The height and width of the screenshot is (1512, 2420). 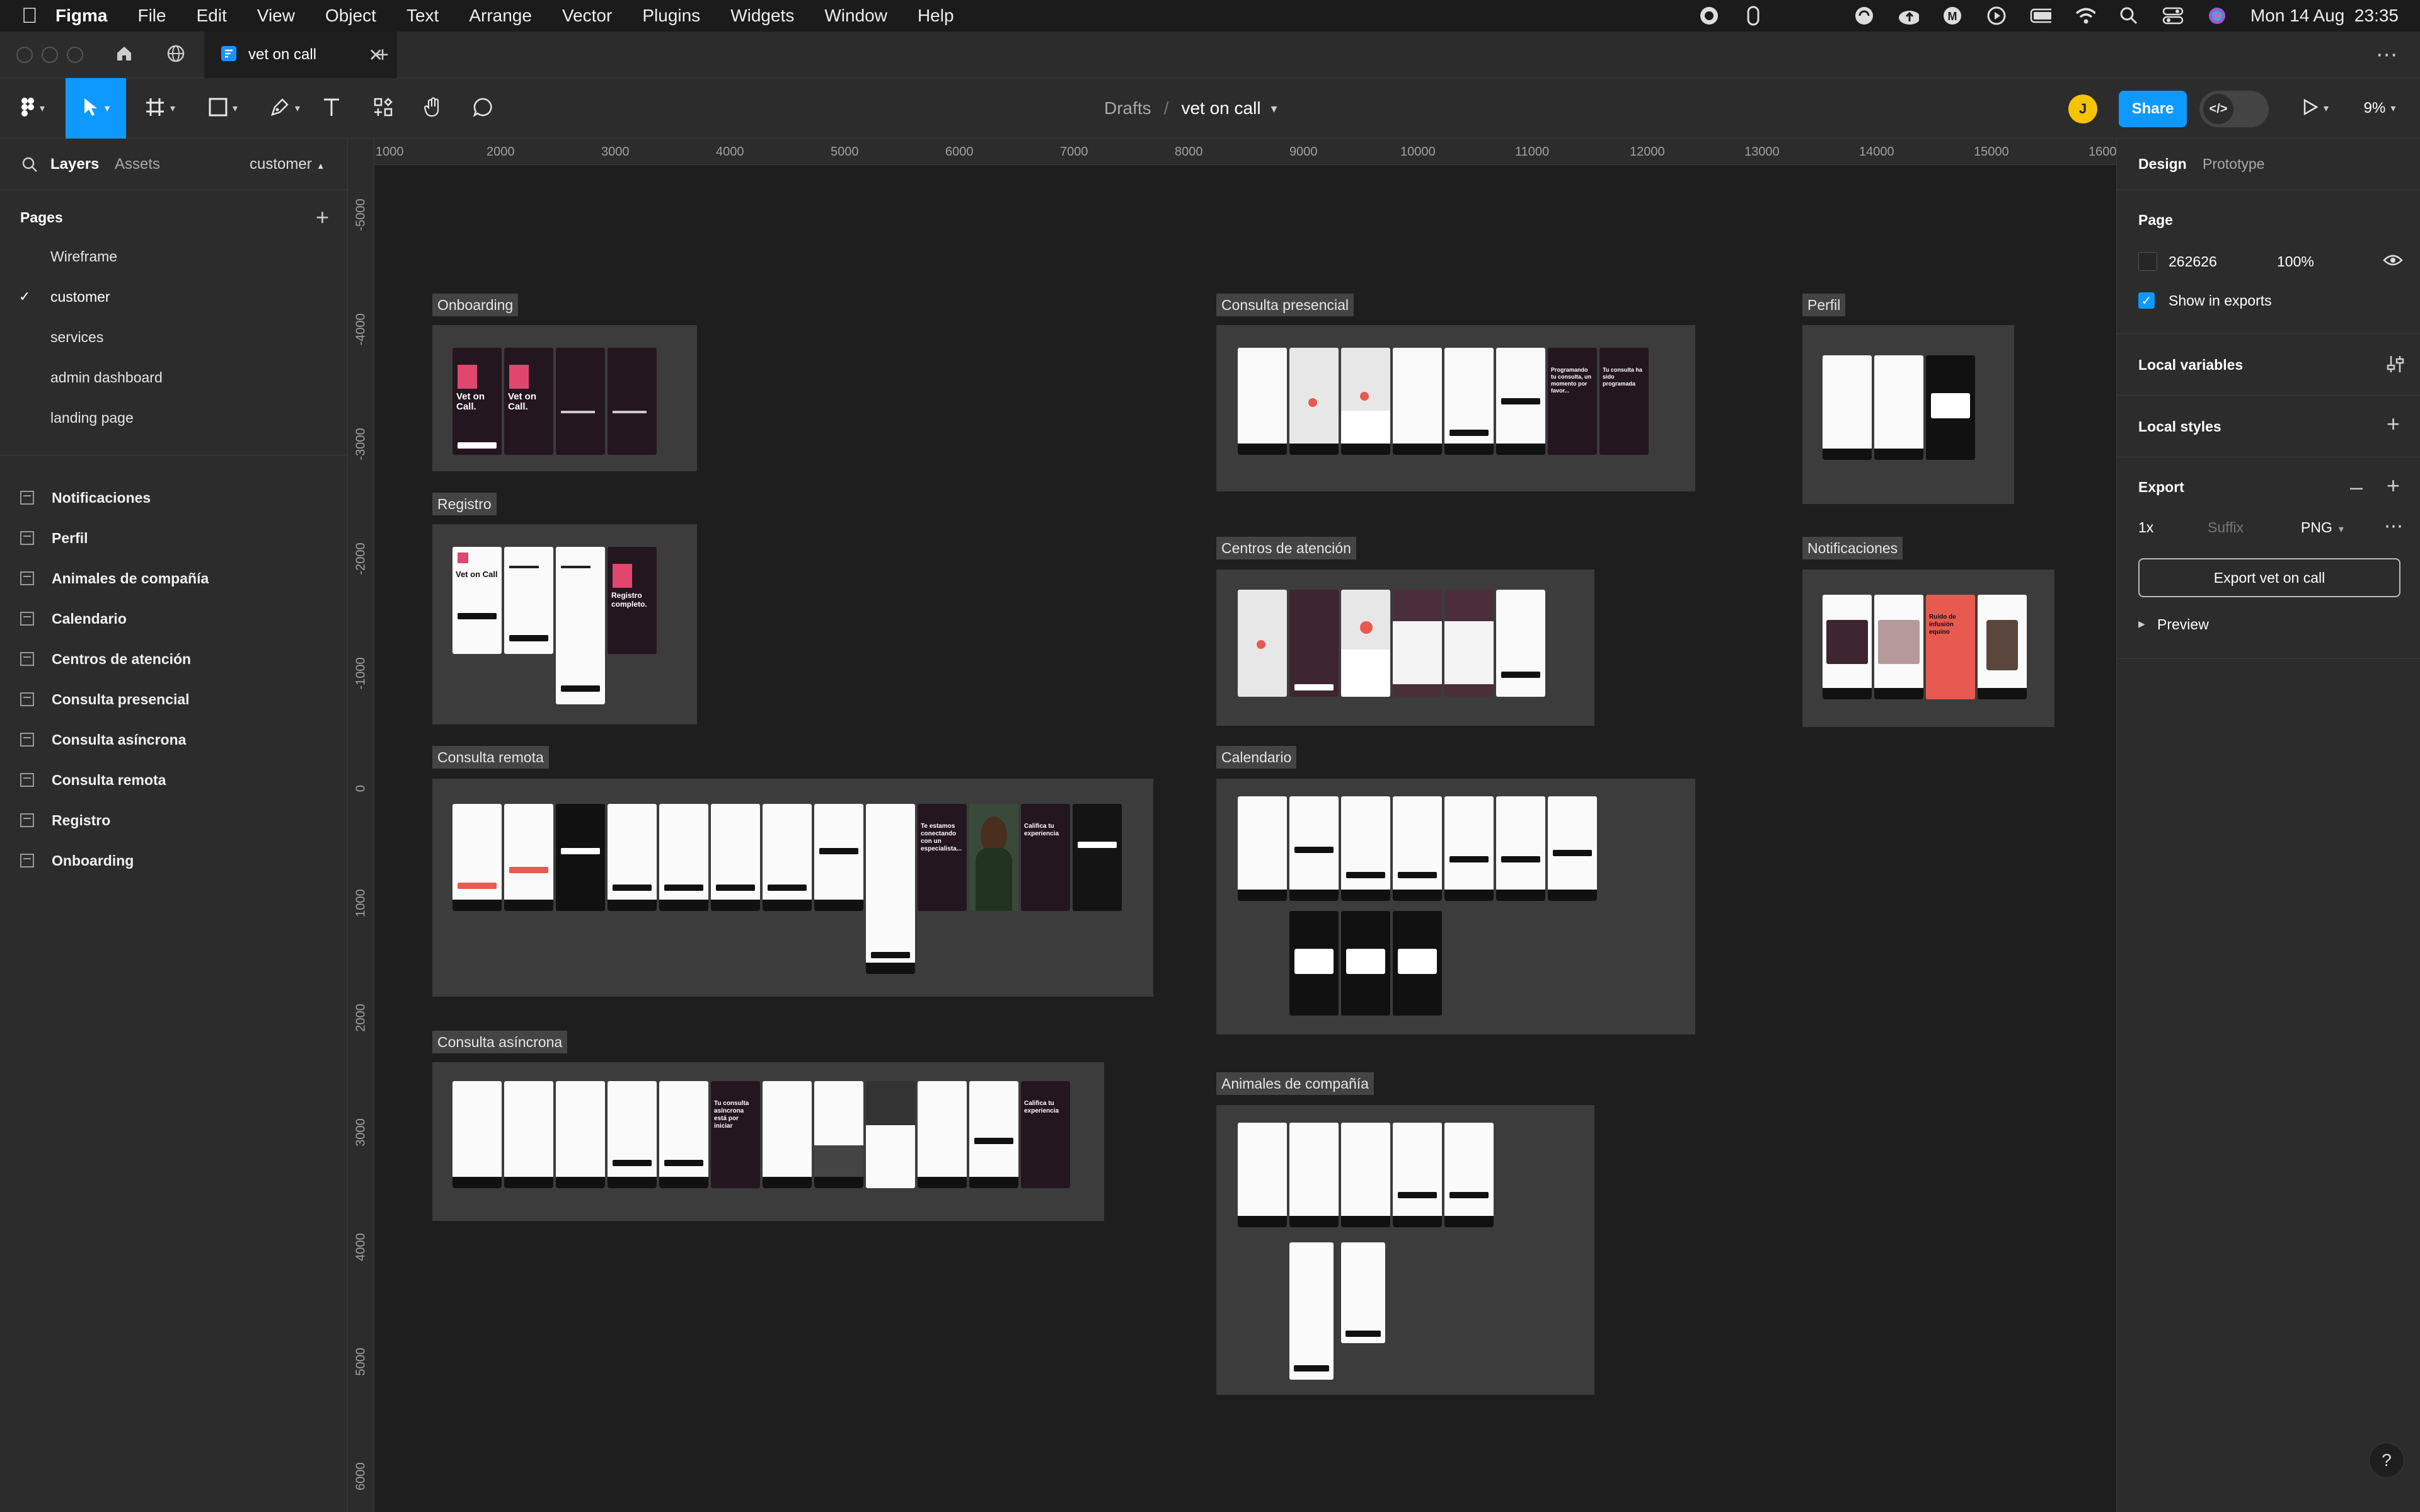 What do you see at coordinates (1824, 305) in the screenshot?
I see `section-label-perfil: Perfil` at bounding box center [1824, 305].